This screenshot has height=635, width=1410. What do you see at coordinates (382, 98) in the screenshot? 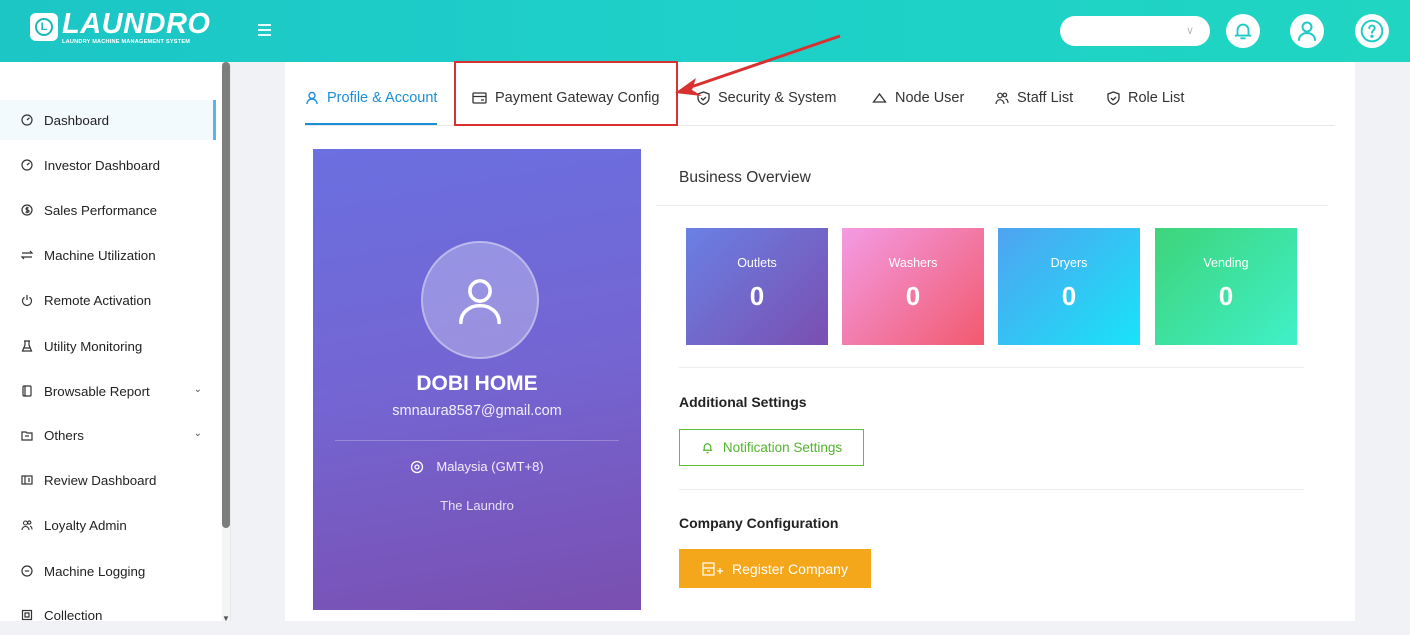
I see `tab-label: Profile & Account` at bounding box center [382, 98].